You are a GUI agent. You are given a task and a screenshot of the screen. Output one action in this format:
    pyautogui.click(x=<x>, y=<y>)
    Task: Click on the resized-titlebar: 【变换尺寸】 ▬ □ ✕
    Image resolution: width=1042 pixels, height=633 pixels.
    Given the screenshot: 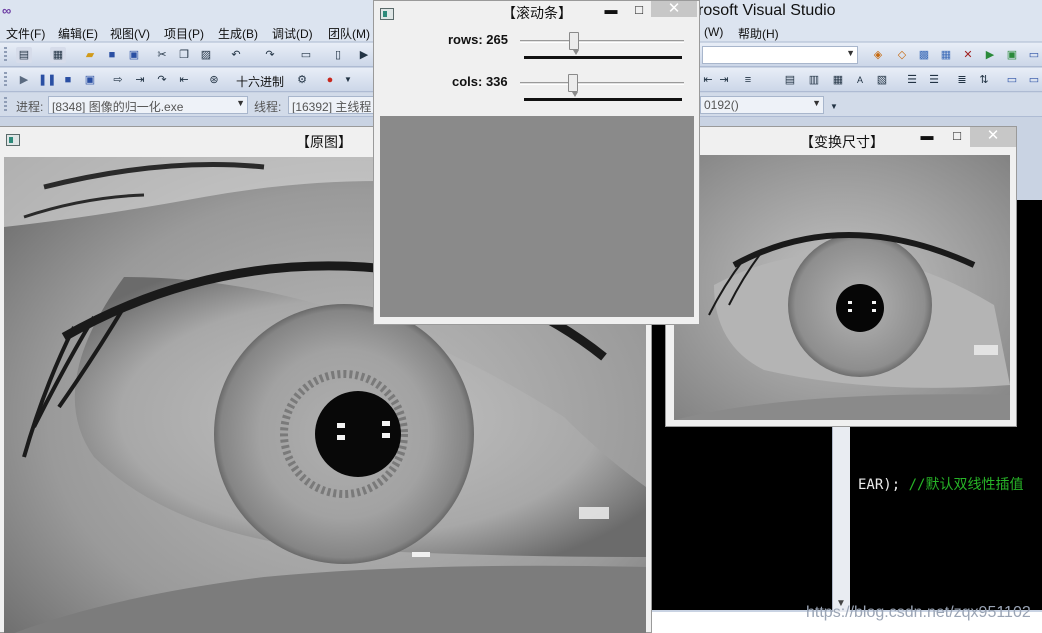 What is the action you would take?
    pyautogui.click(x=841, y=141)
    